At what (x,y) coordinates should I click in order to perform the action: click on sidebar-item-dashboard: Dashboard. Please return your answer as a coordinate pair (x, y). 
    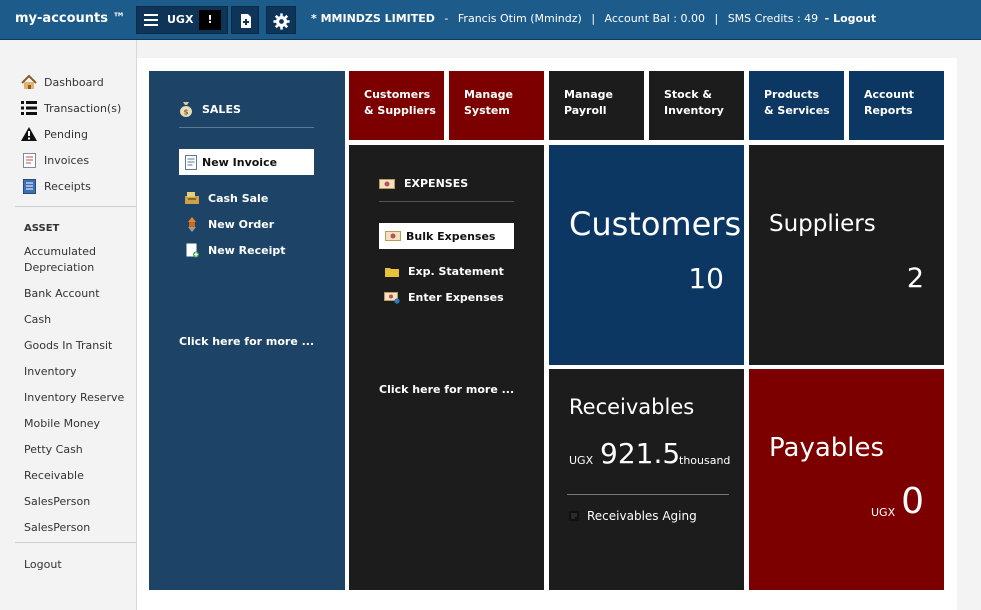
    Looking at the image, I should click on (62, 82).